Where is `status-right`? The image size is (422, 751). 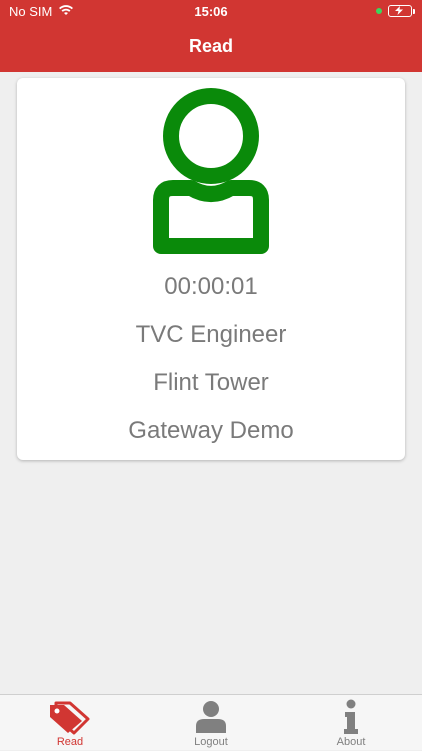
status-right is located at coordinates (395, 11).